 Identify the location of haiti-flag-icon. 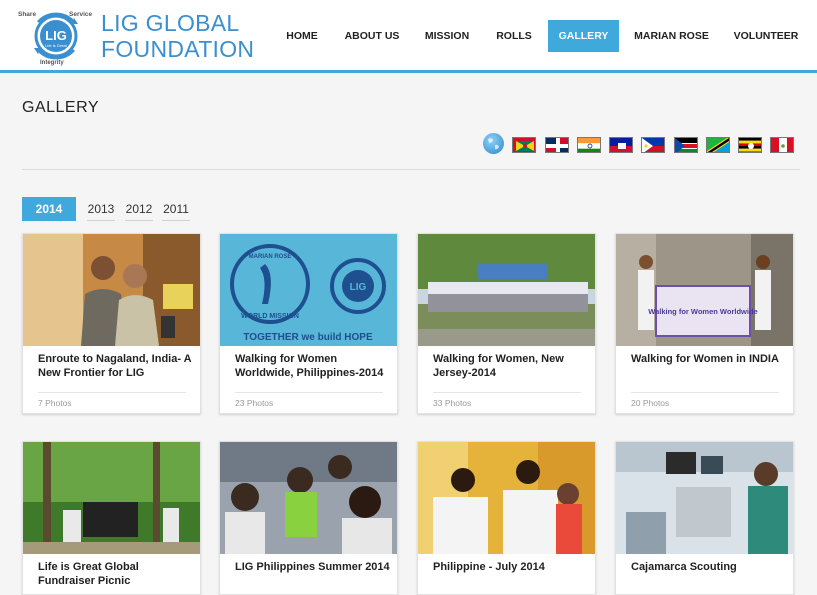
(621, 145).